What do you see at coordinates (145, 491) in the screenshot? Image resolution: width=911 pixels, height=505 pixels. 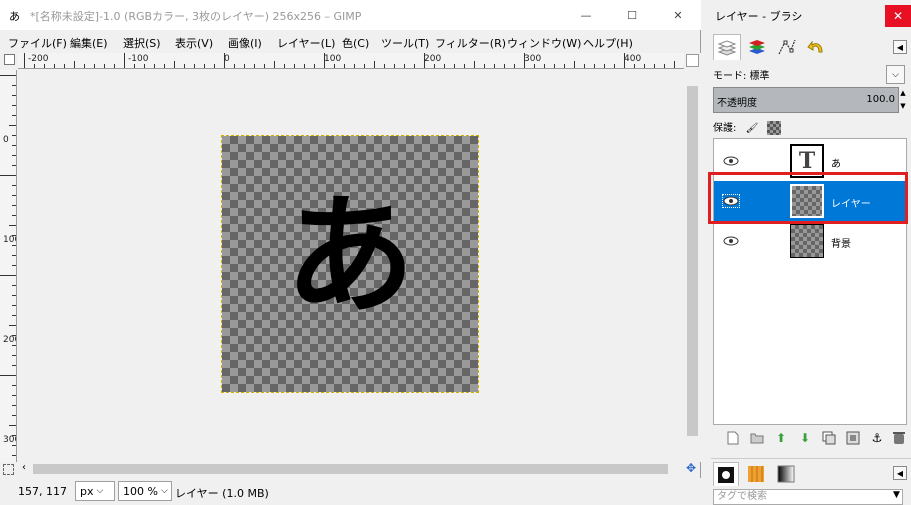 I see `zoom-select: 100 % ⌵` at bounding box center [145, 491].